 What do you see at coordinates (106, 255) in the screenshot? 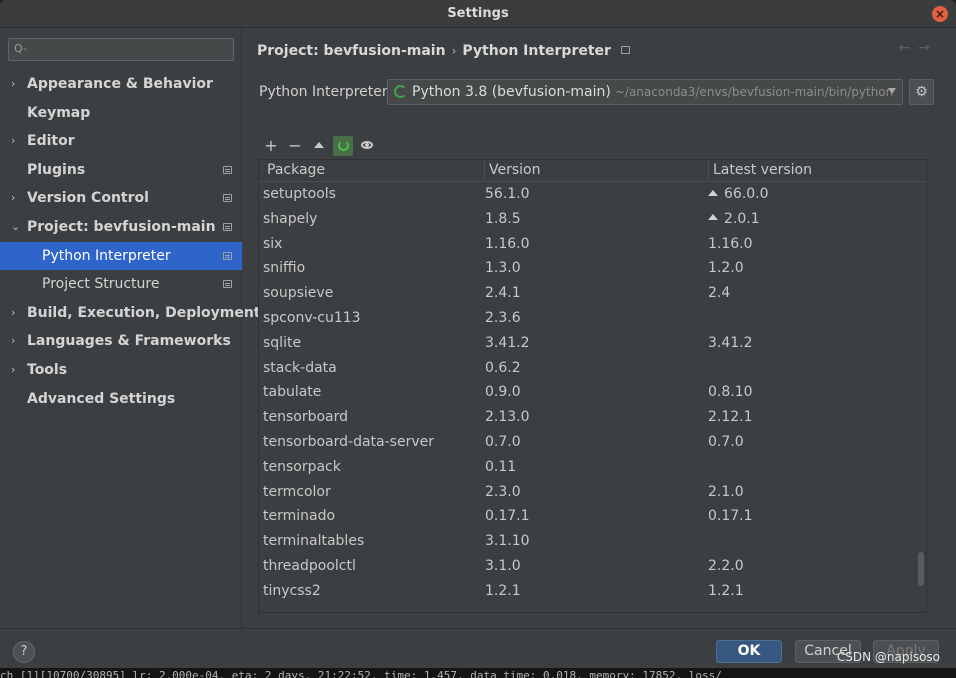
I see `sidebar-item-label: Python Interpreter` at bounding box center [106, 255].